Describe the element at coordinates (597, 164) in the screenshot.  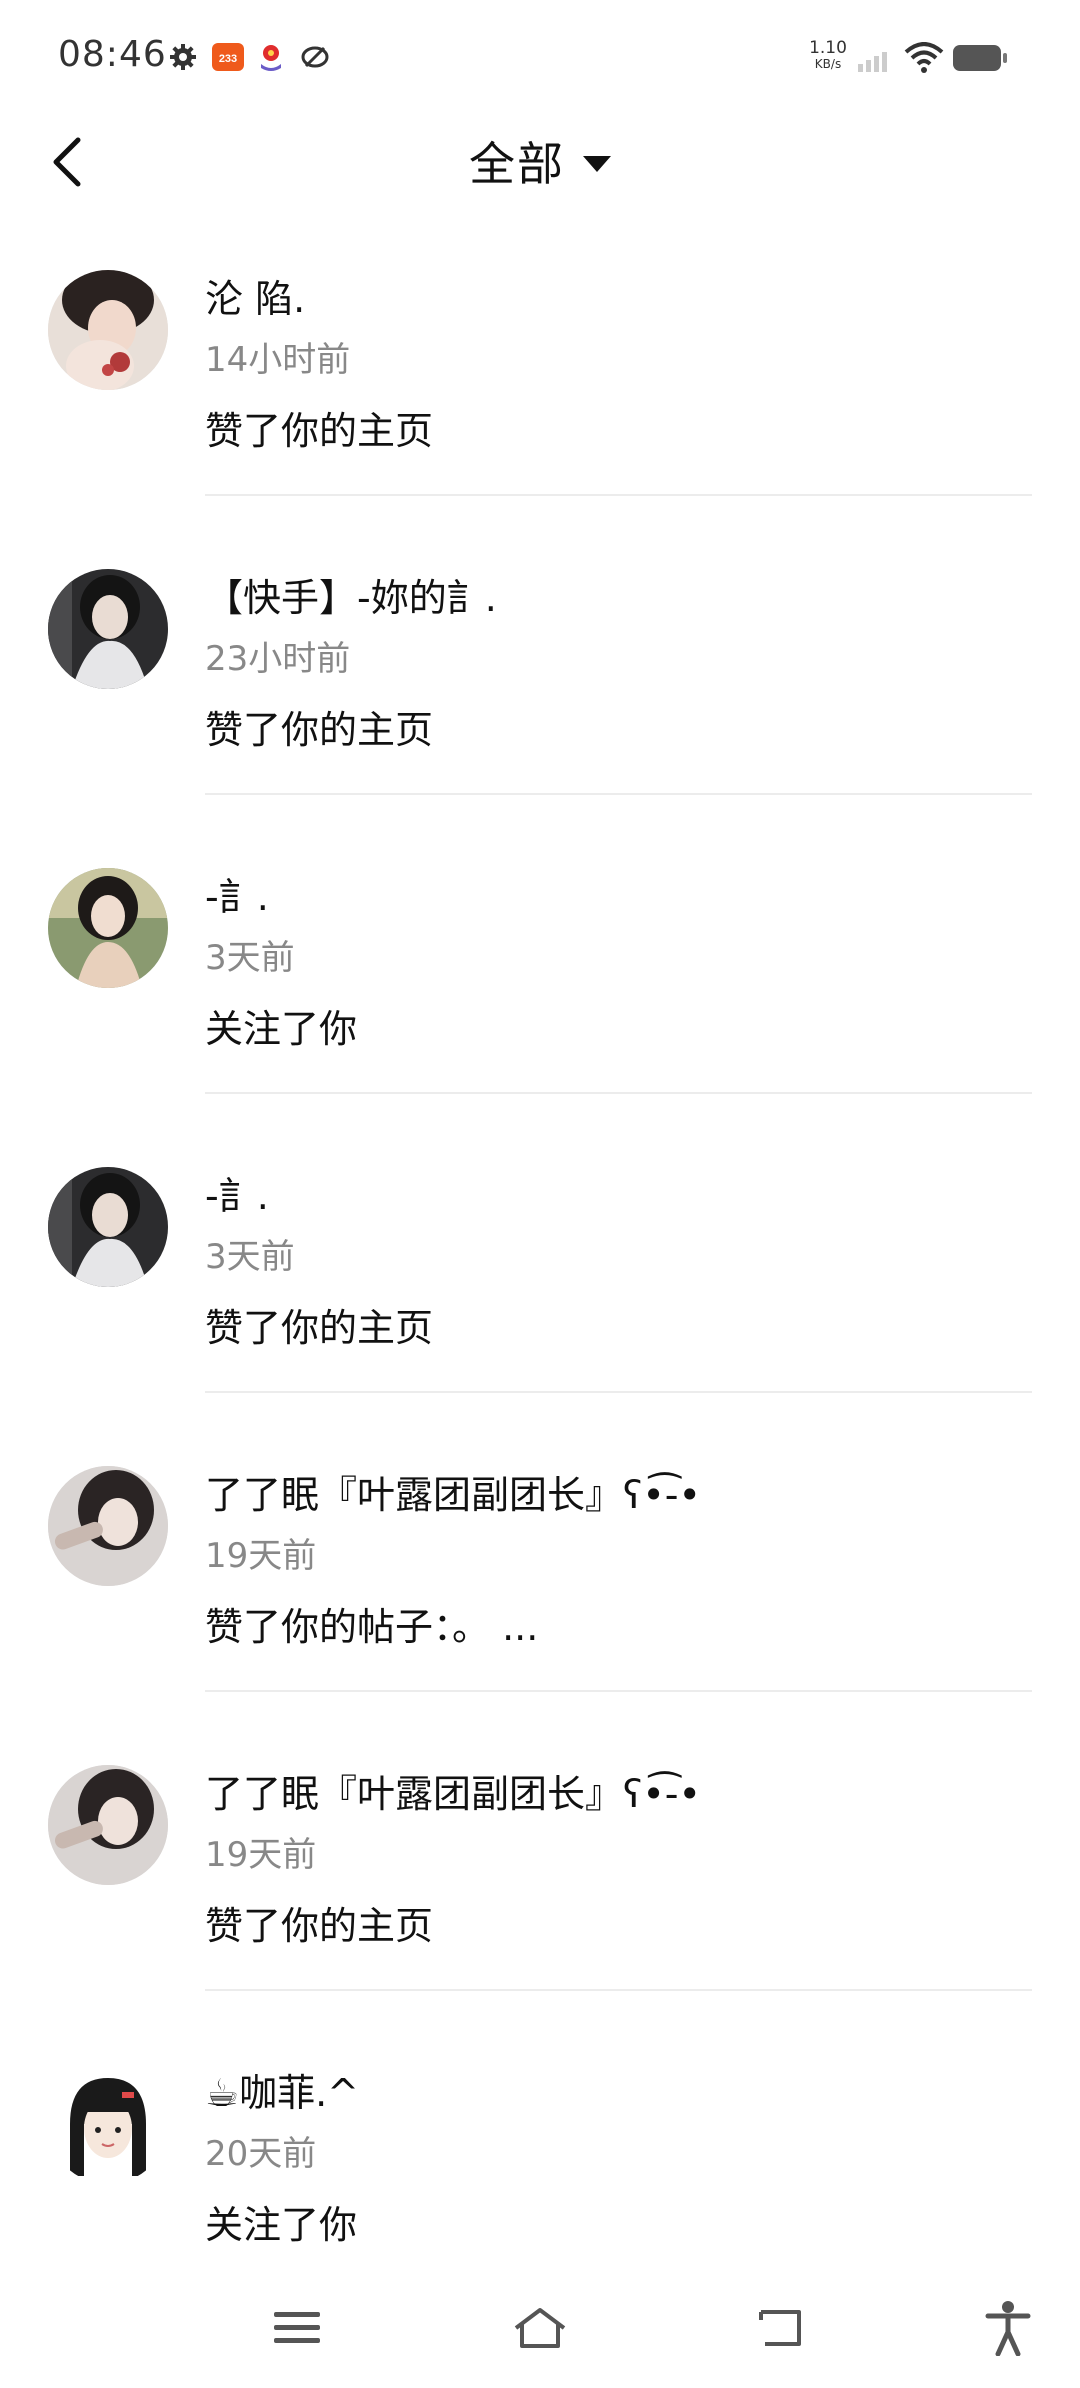
I see `caret-down-icon` at that location.